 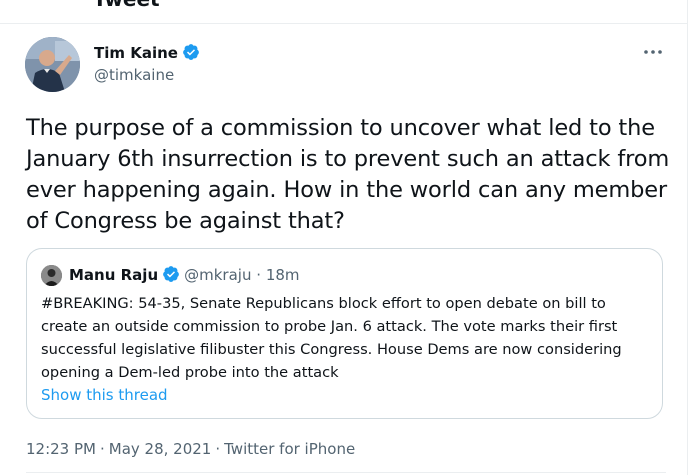 What do you see at coordinates (282, 275) in the screenshot?
I see `quoted-timestamp: 18m` at bounding box center [282, 275].